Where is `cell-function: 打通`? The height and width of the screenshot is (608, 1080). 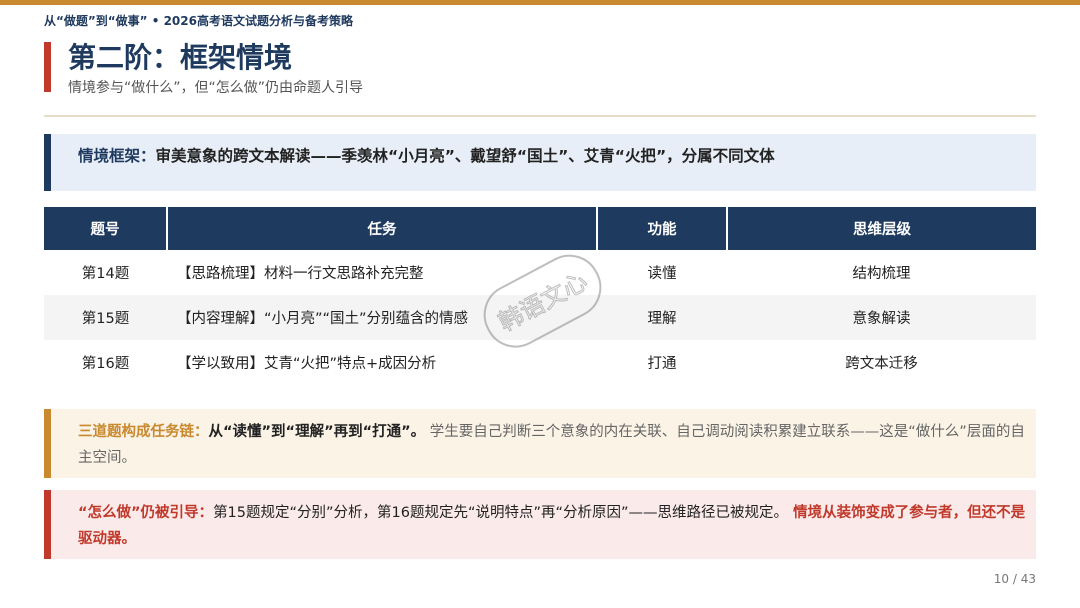
cell-function: 打通 is located at coordinates (662, 362).